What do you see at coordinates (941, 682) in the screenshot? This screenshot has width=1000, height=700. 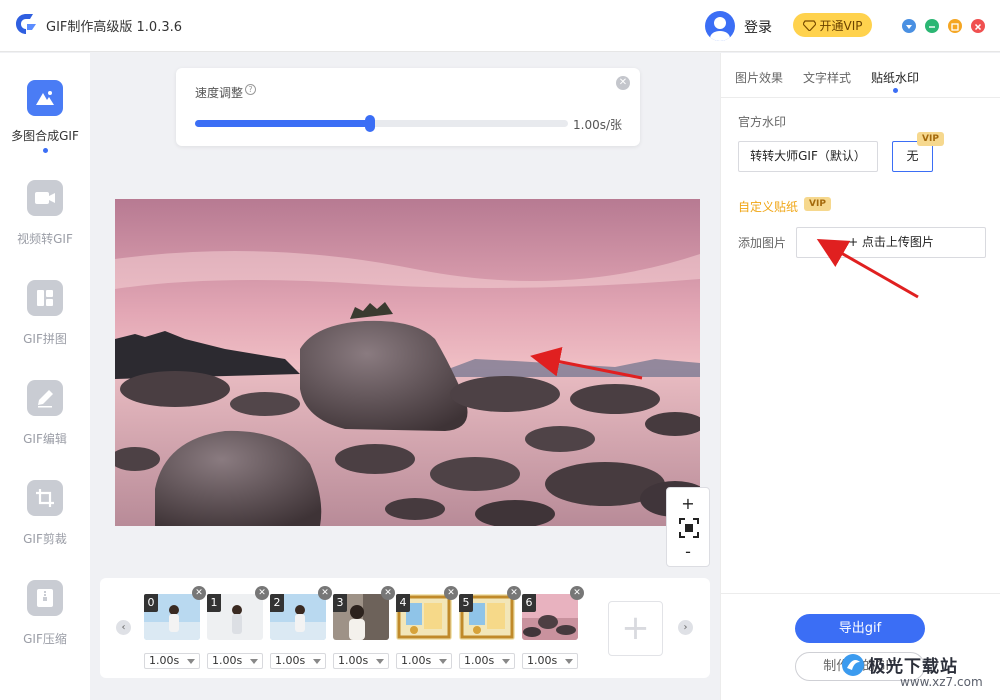 I see `site-url: www.xz7.com` at bounding box center [941, 682].